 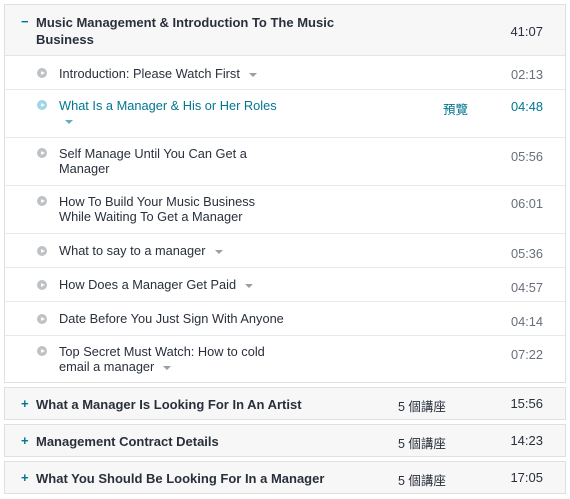 I want to click on lecture-duration: 04:57, so click(x=526, y=287).